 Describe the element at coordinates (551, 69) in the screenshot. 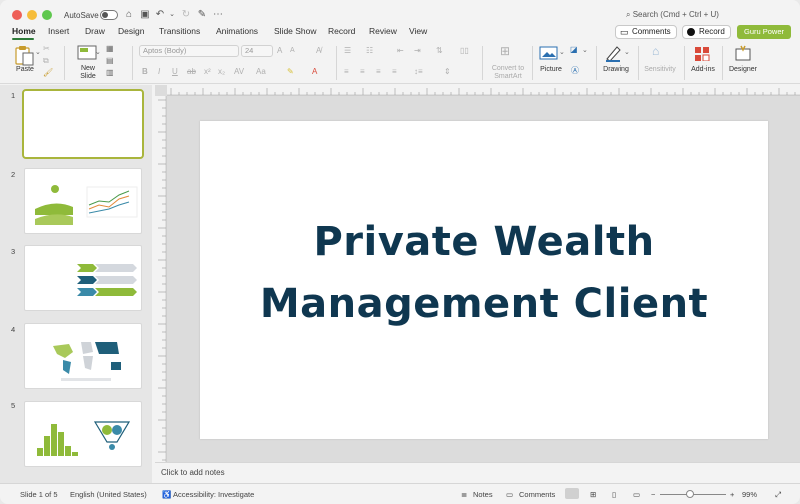

I see `picture-label: Picture` at that location.